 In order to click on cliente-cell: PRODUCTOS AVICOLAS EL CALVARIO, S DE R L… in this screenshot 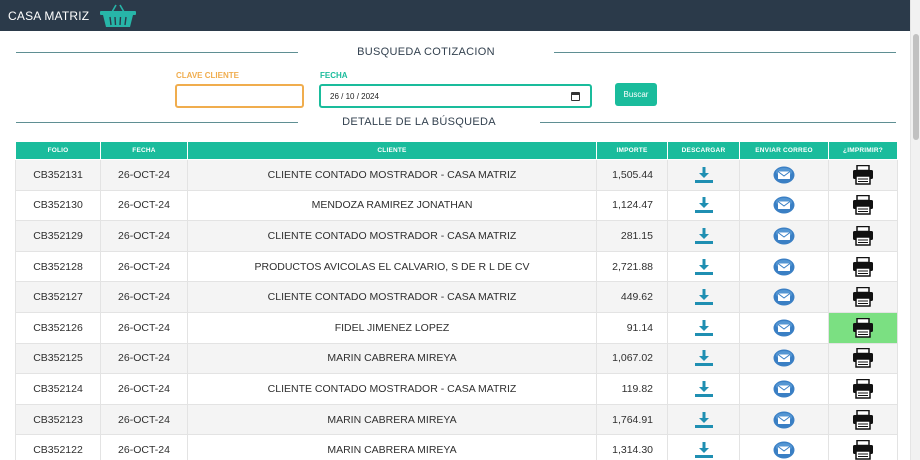, I will do `click(392, 266)`.